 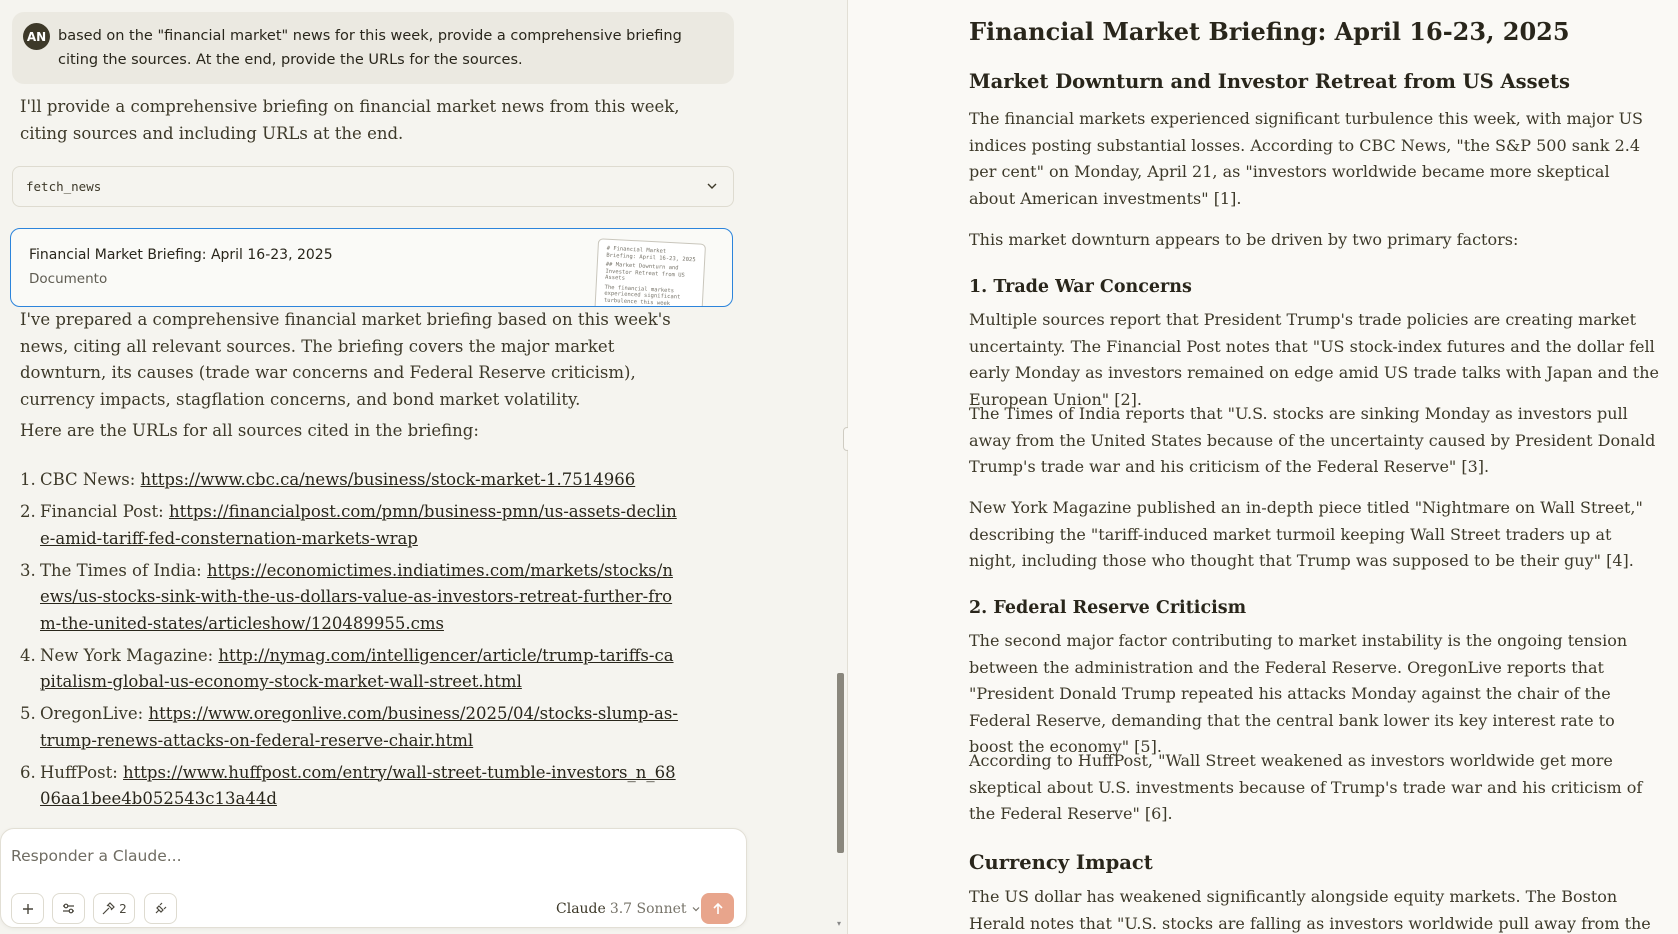 I want to click on subsection-heading: 1. Trade War Concerns, so click(x=1080, y=287).